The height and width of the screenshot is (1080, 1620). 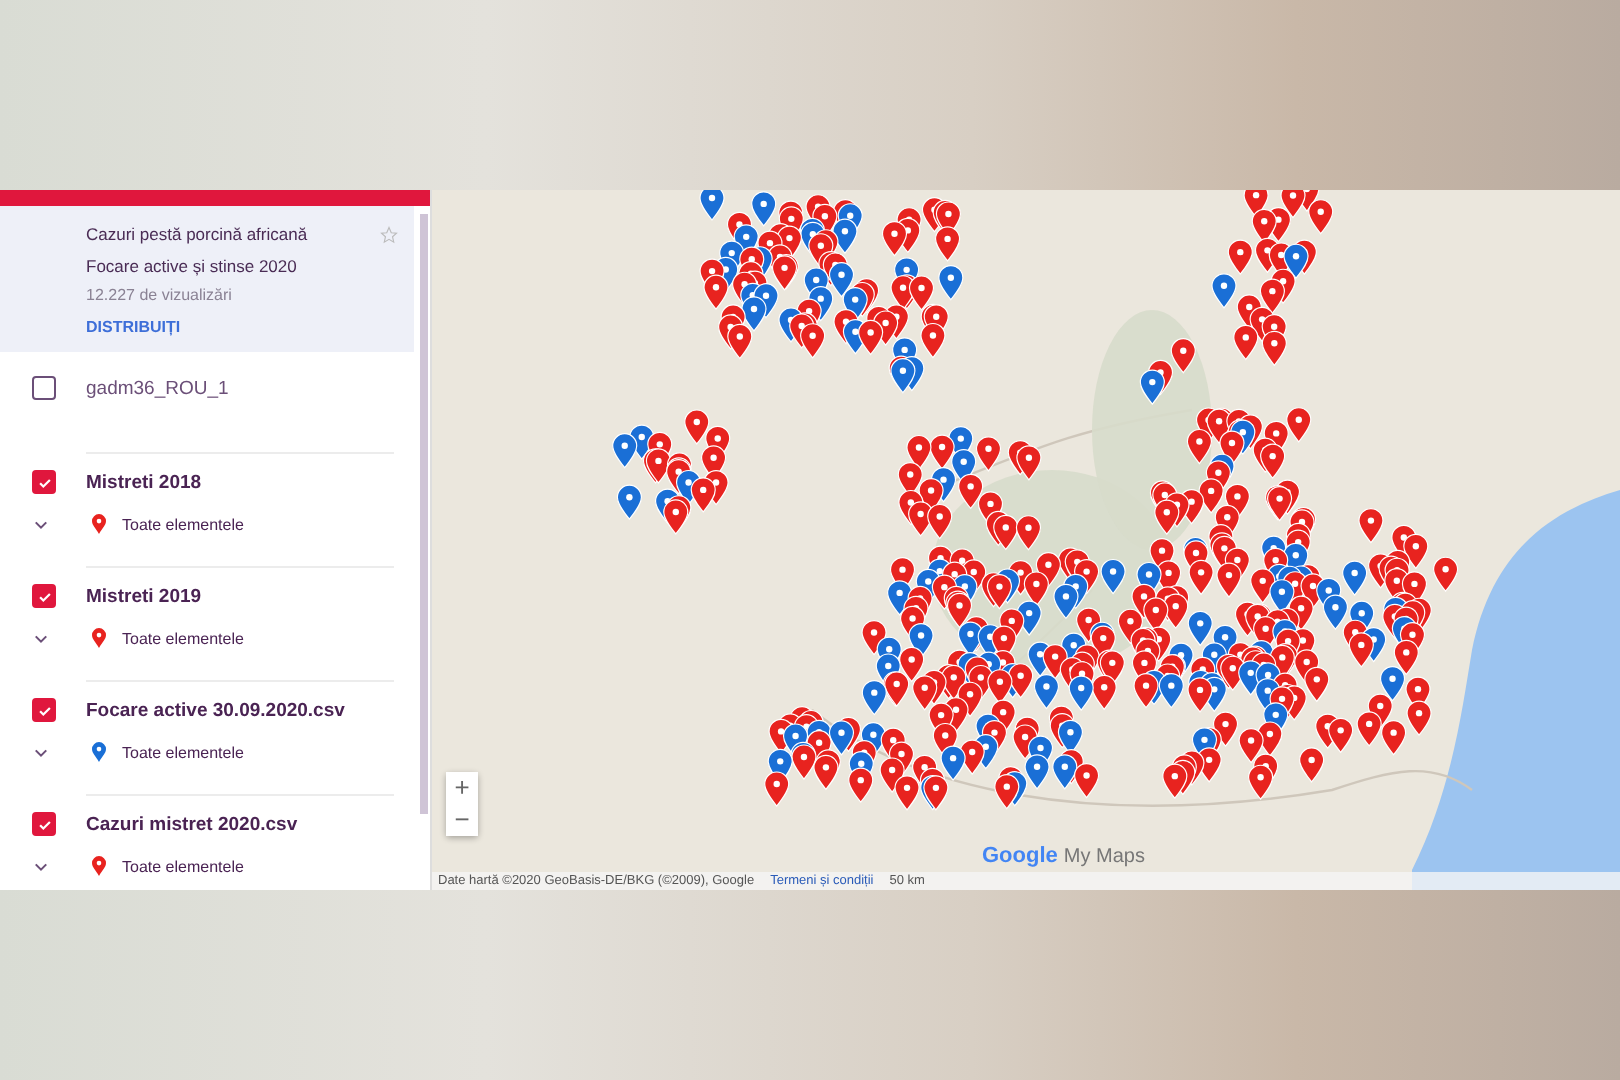 I want to click on layer-name: Cazuri mistret 2020.csv, so click(x=192, y=824).